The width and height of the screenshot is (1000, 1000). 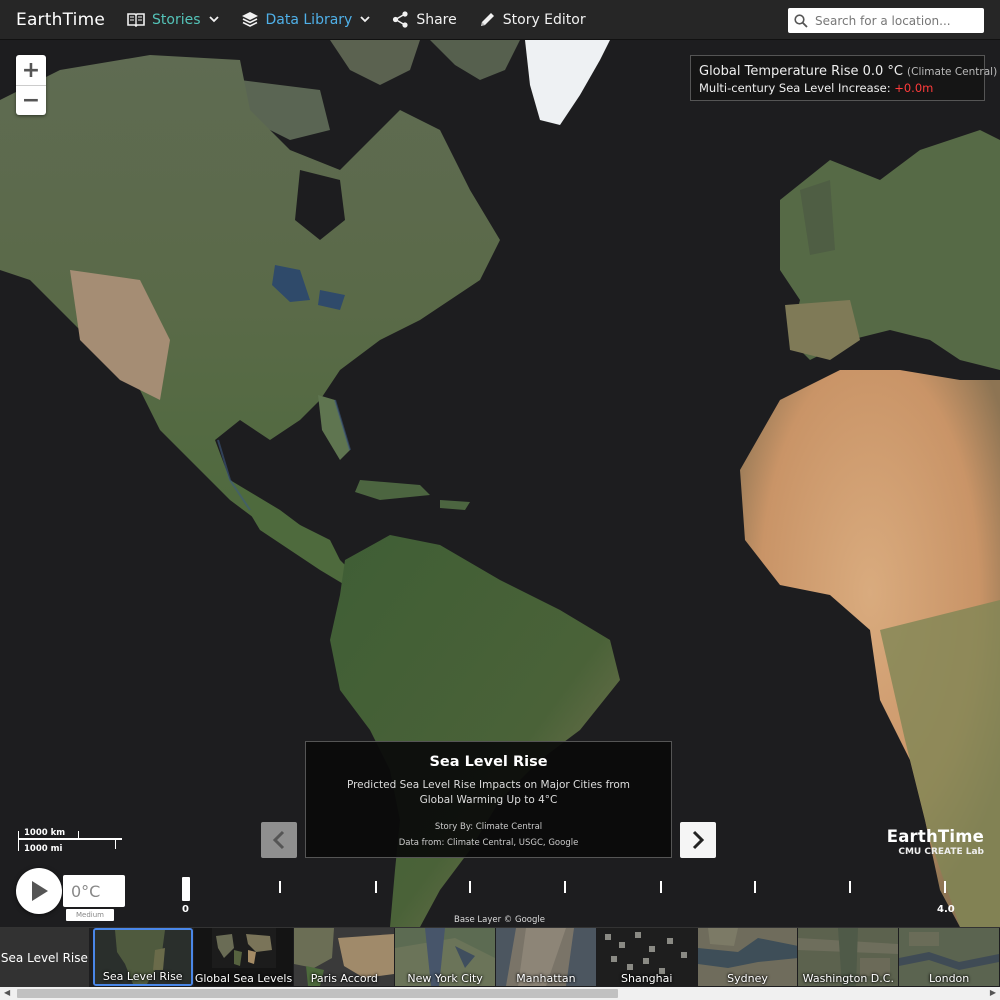 What do you see at coordinates (142, 957) in the screenshot?
I see `thumbnail-sea-level-rise: Sea Level Rise` at bounding box center [142, 957].